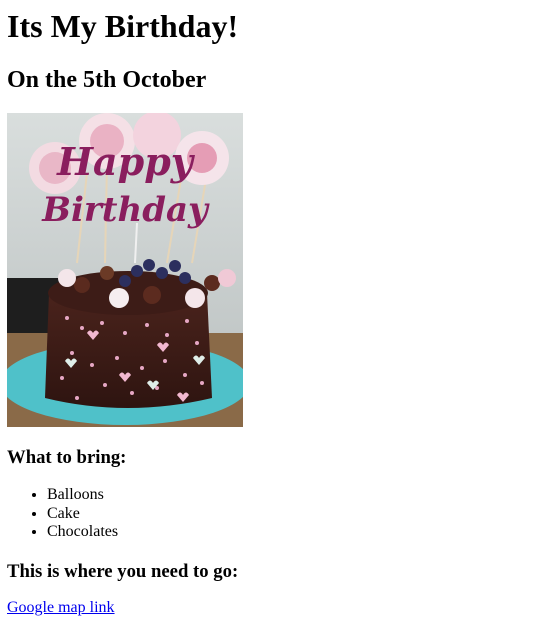  Describe the element at coordinates (82, 495) in the screenshot. I see `list-item: Balloons` at that location.